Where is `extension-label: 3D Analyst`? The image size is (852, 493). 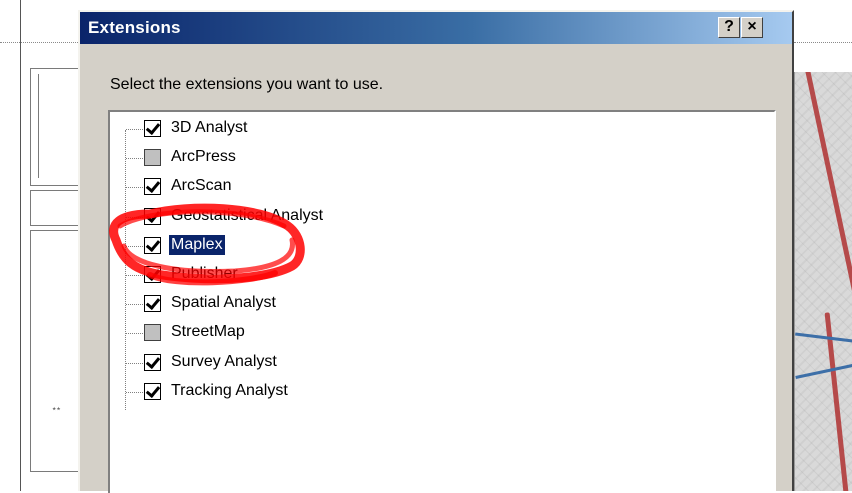 extension-label: 3D Analyst is located at coordinates (209, 128).